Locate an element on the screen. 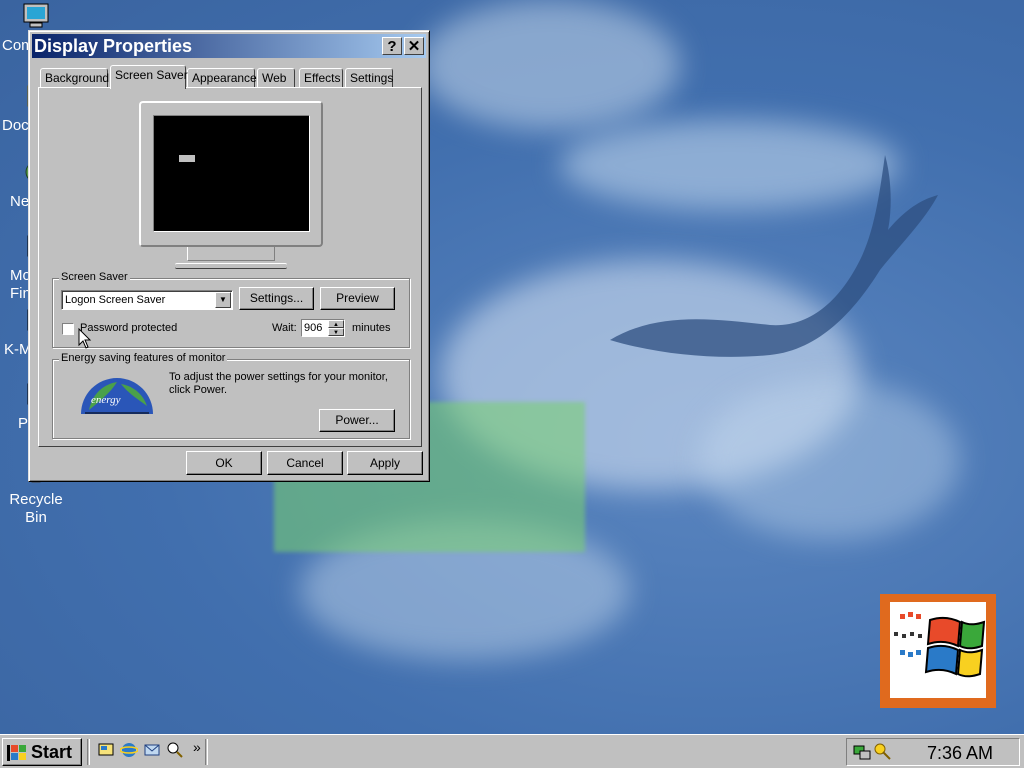  password-protected-label: Password protected is located at coordinates (129, 328).